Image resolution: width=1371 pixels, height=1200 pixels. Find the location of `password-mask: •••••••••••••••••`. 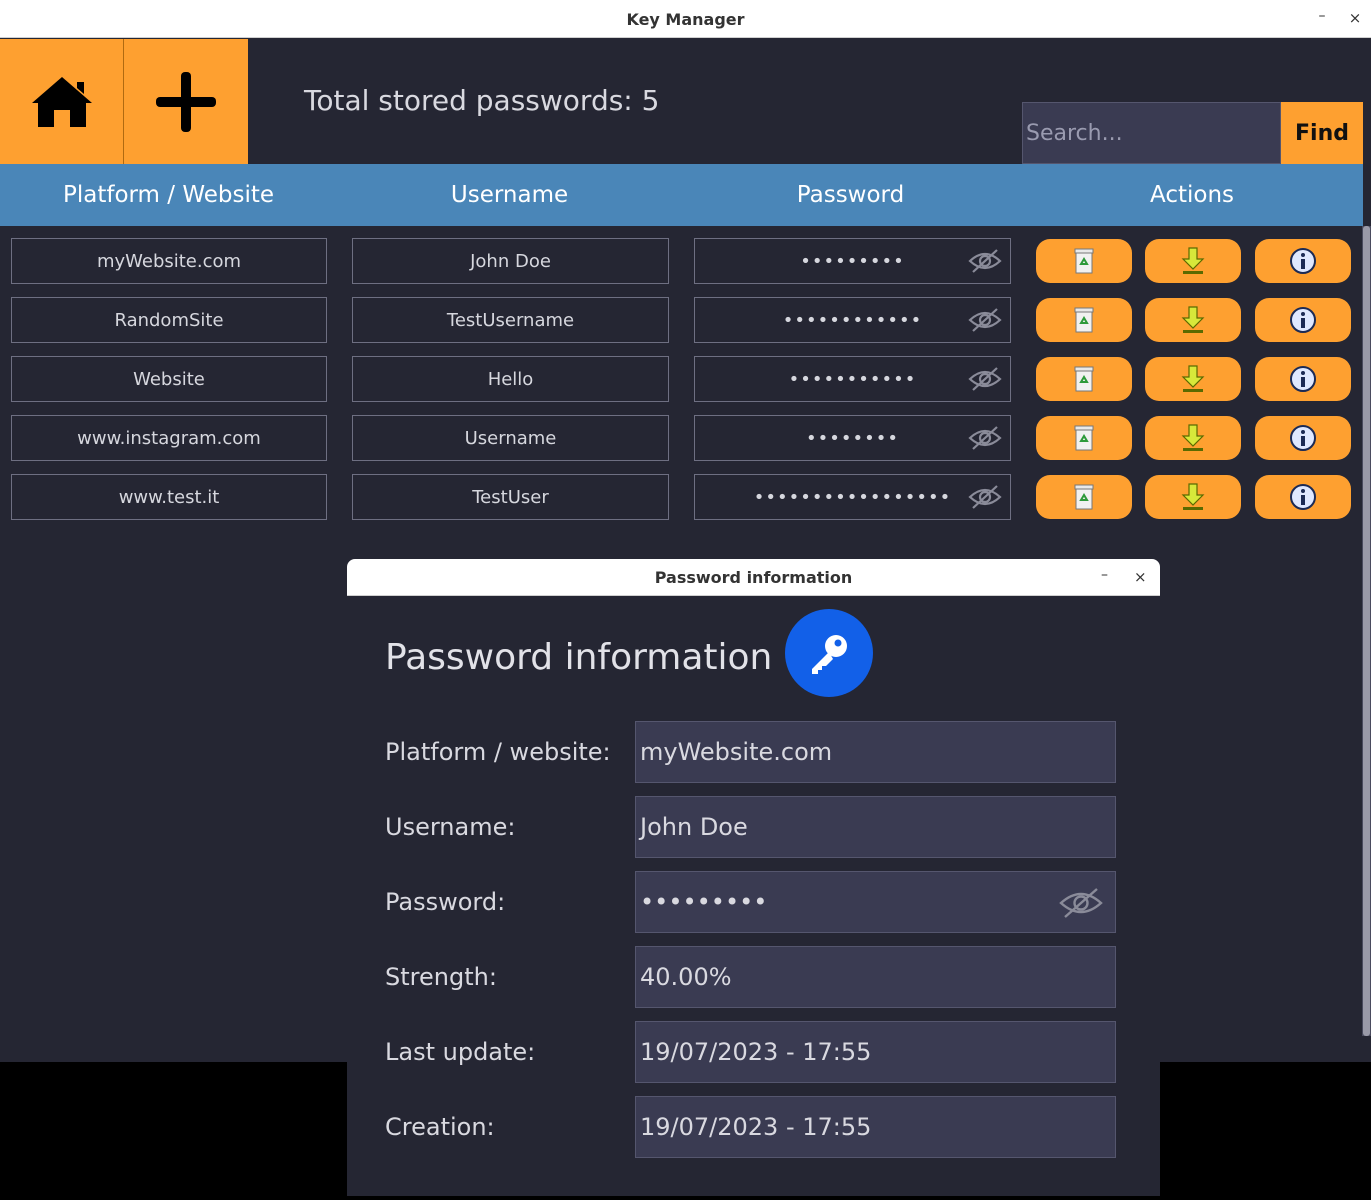

password-mask: ••••••••••••••••• is located at coordinates (852, 497).